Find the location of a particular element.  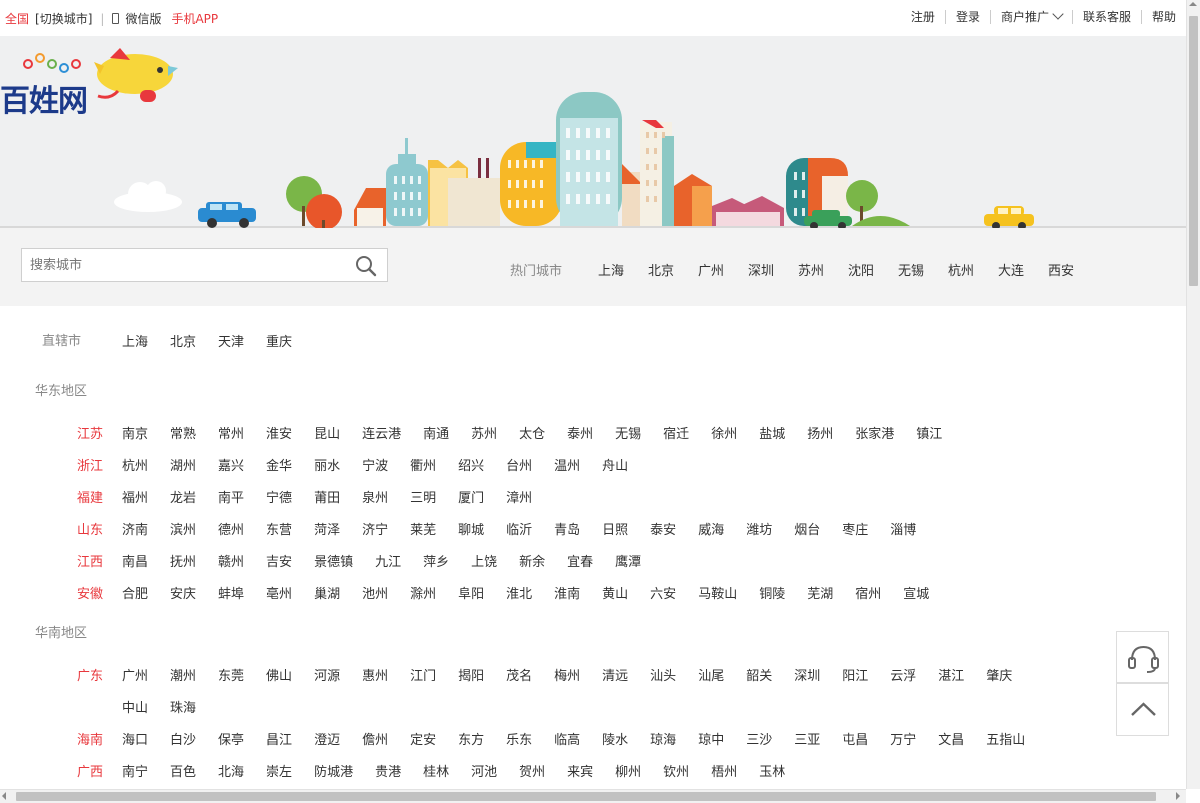

hot-city-link: 大连 is located at coordinates (1023, 269).